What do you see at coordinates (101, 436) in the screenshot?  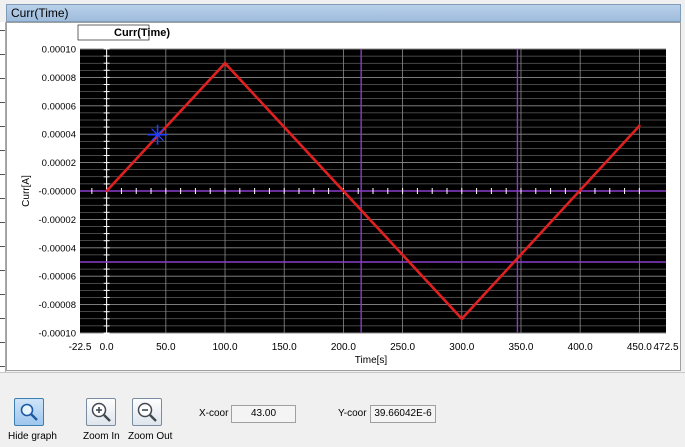 I see `zoom-in-label: Zoom In` at bounding box center [101, 436].